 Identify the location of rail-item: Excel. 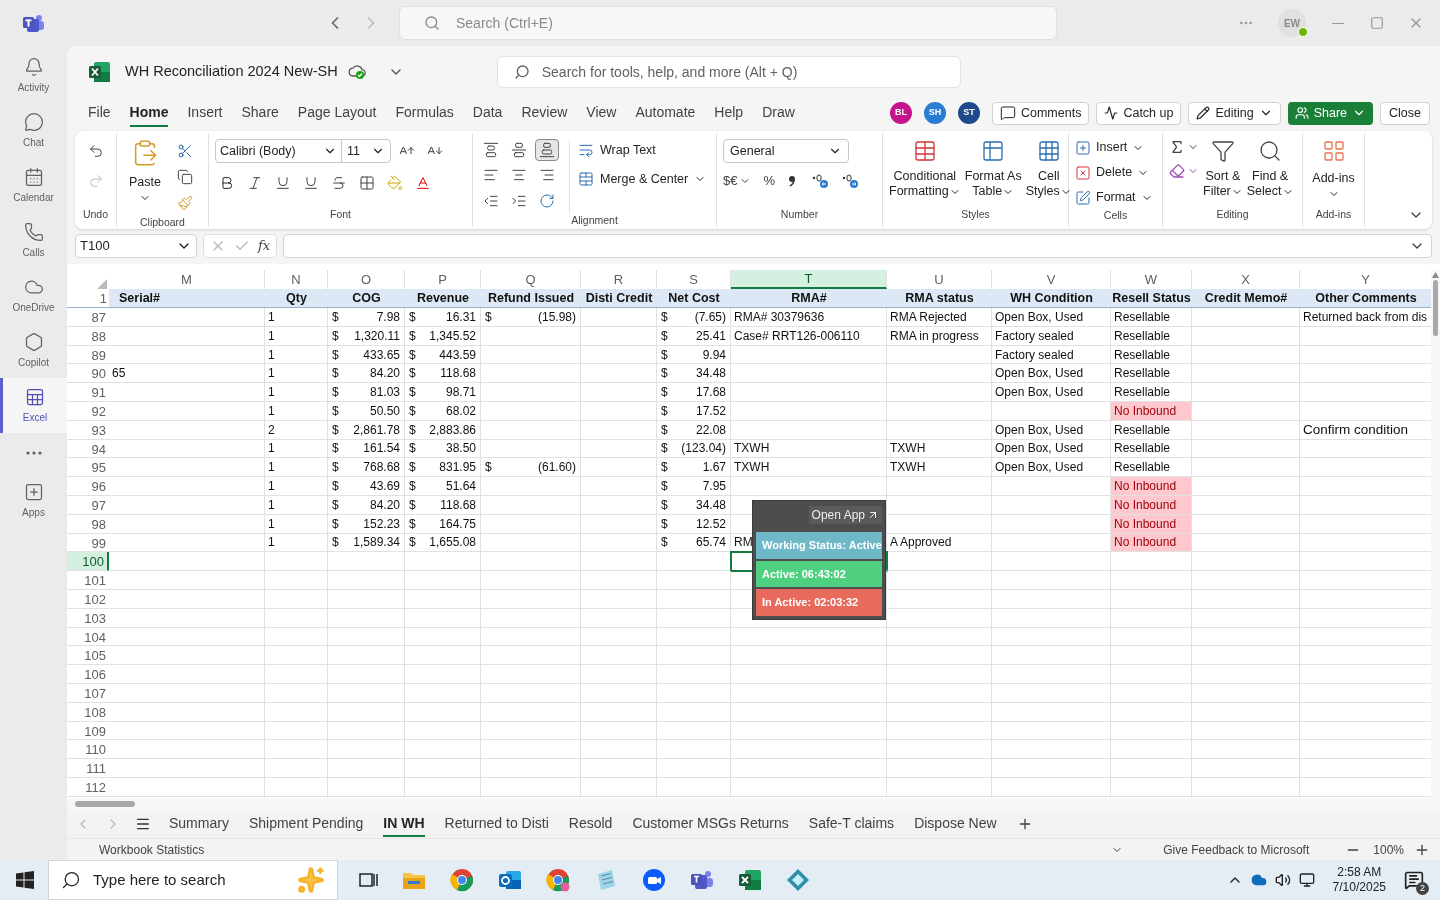
(33, 405).